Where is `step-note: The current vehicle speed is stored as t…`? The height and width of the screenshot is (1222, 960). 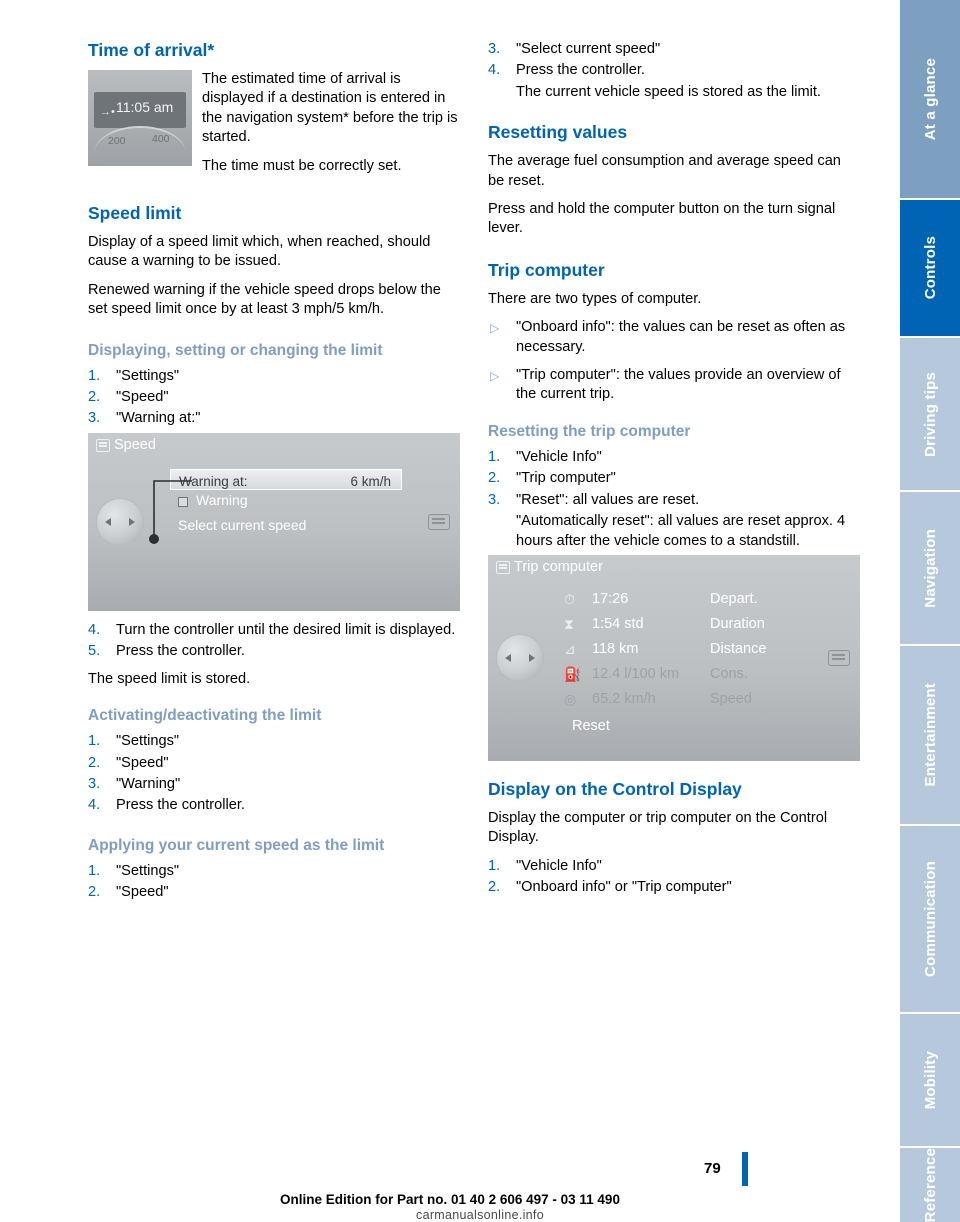 step-note: The current vehicle speed is stored as t… is located at coordinates (668, 91).